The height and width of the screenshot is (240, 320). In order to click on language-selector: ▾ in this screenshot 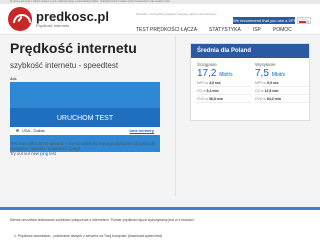, I will do `click(304, 20)`.